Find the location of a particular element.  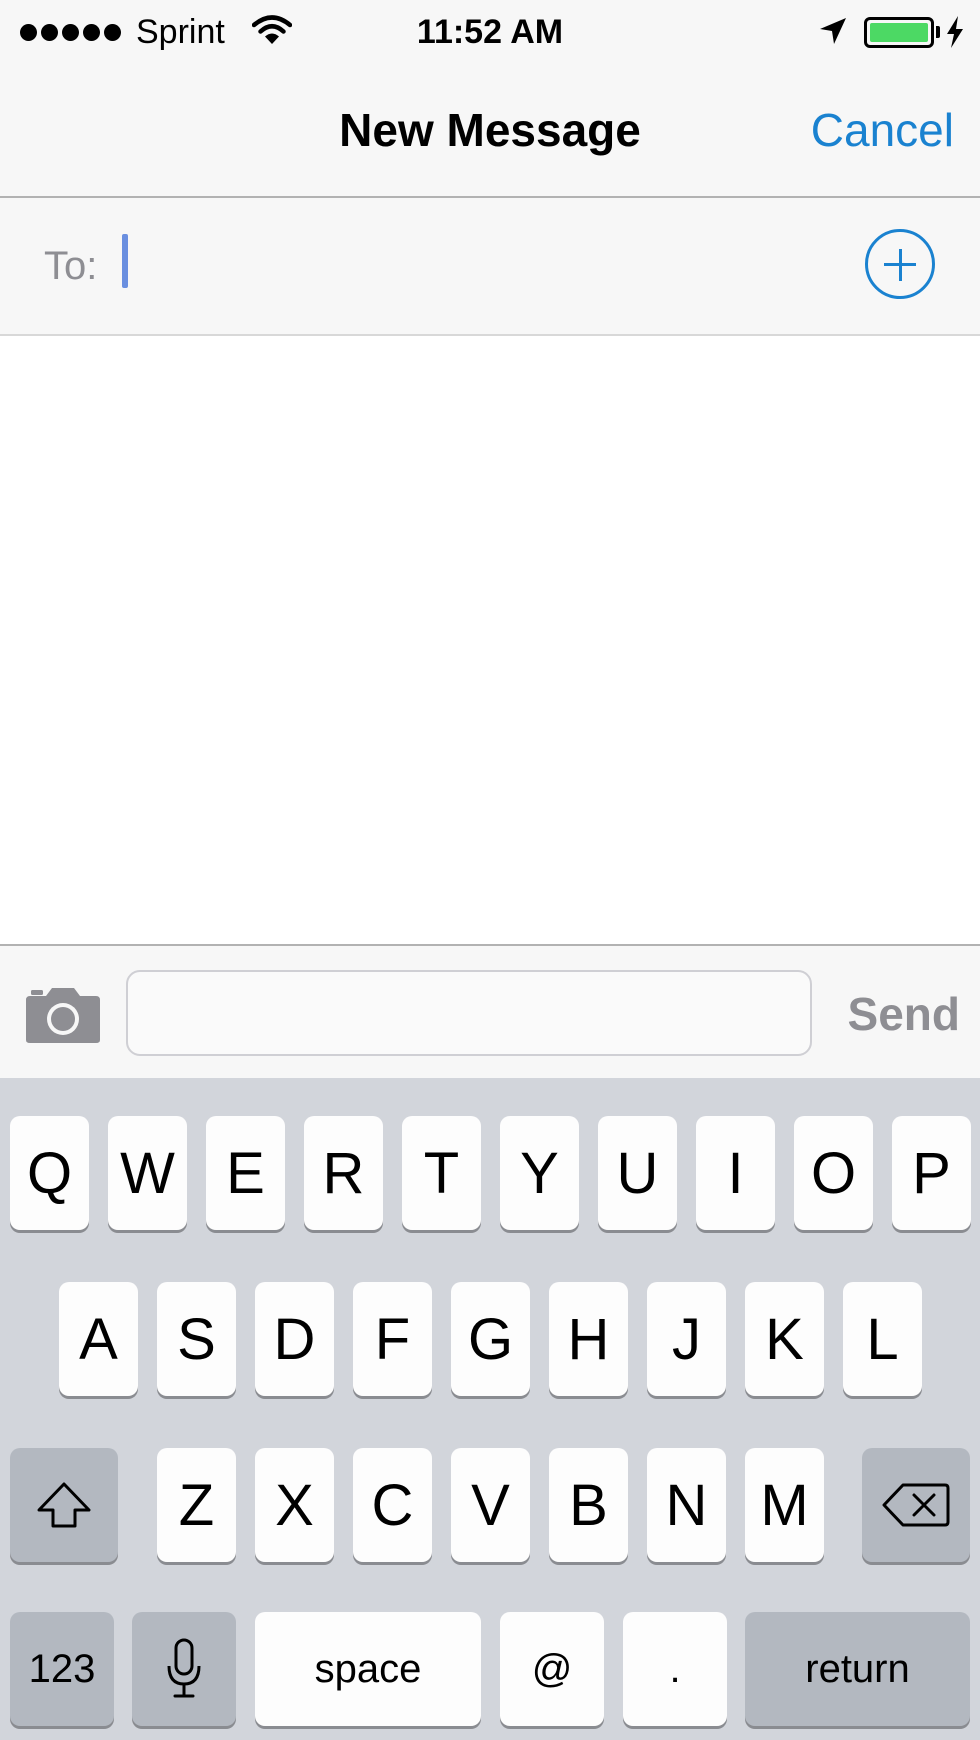

key-d: D is located at coordinates (294, 1339).